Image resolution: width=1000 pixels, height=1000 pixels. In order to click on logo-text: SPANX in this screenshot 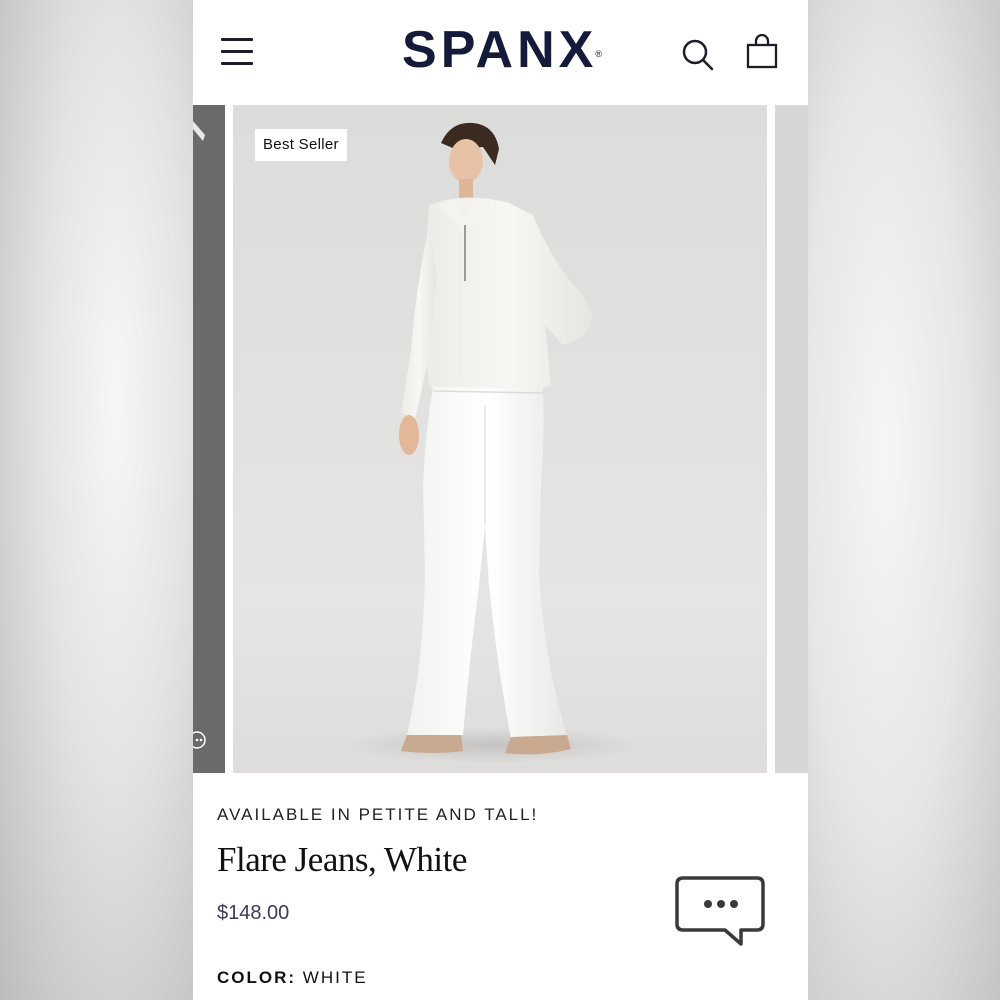, I will do `click(500, 50)`.